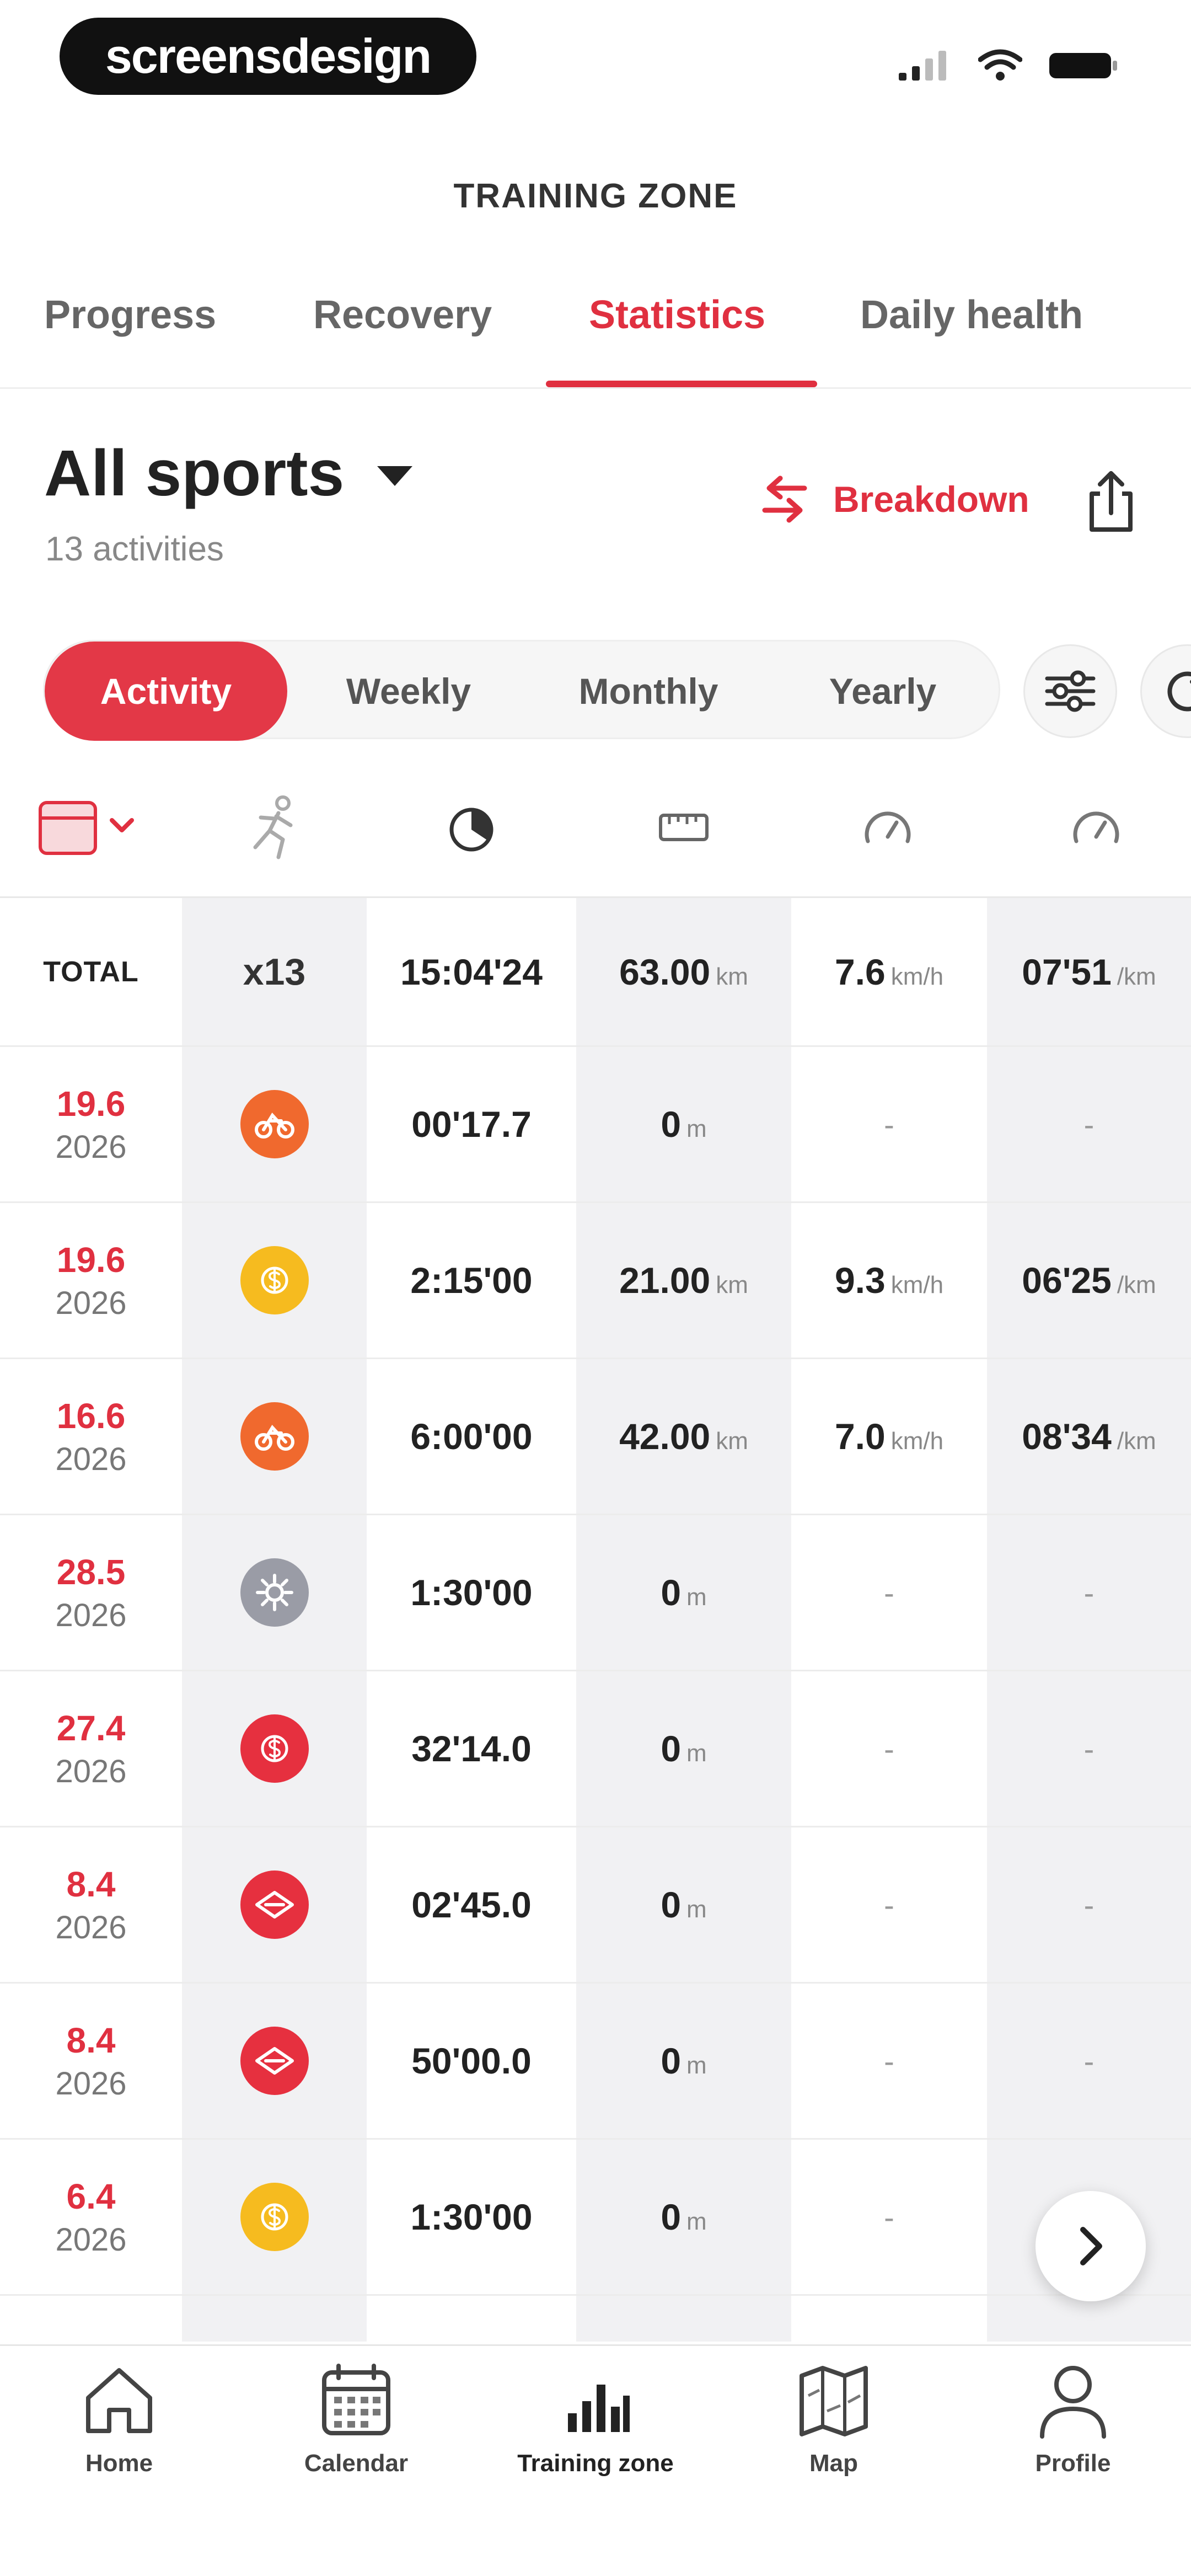 The height and width of the screenshot is (2576, 1191). What do you see at coordinates (648, 691) in the screenshot?
I see `period-monthly: Monthly` at bounding box center [648, 691].